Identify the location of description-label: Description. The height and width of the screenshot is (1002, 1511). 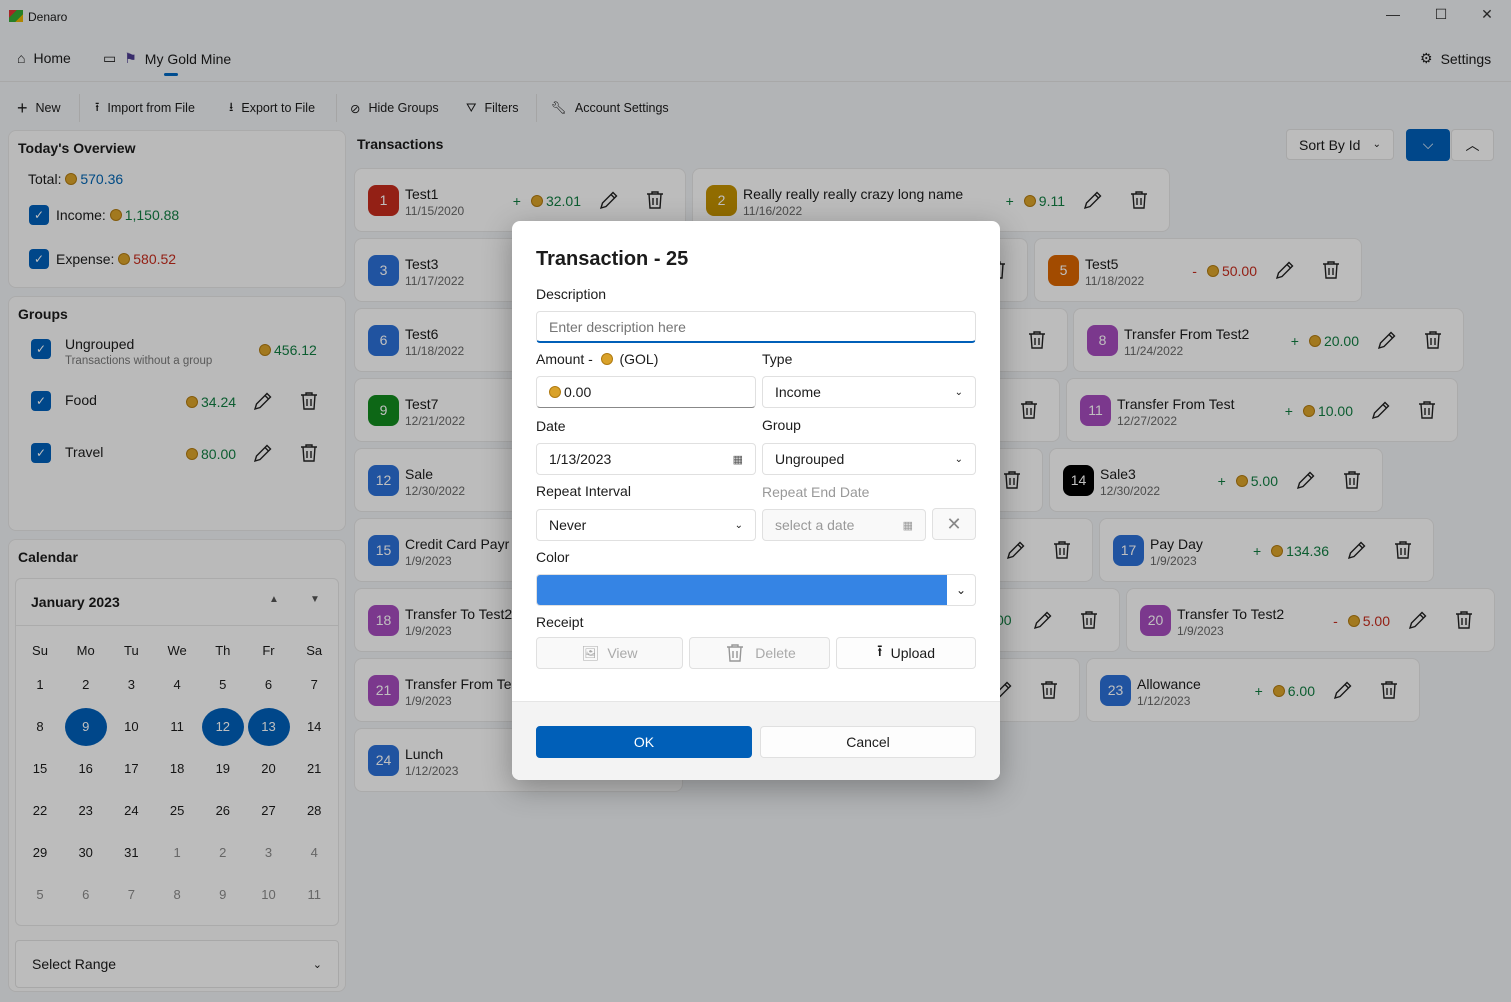
(571, 294).